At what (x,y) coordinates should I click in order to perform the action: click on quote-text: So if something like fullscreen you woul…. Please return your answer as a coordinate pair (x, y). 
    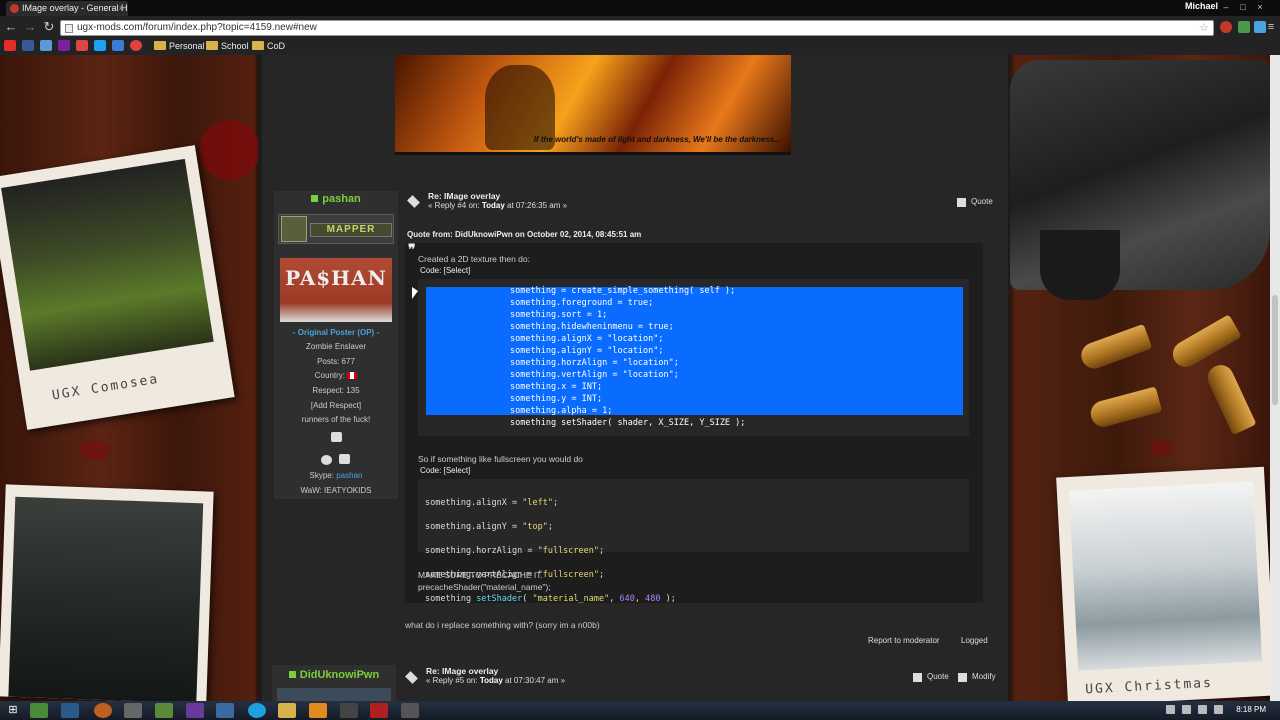
    Looking at the image, I should click on (500, 459).